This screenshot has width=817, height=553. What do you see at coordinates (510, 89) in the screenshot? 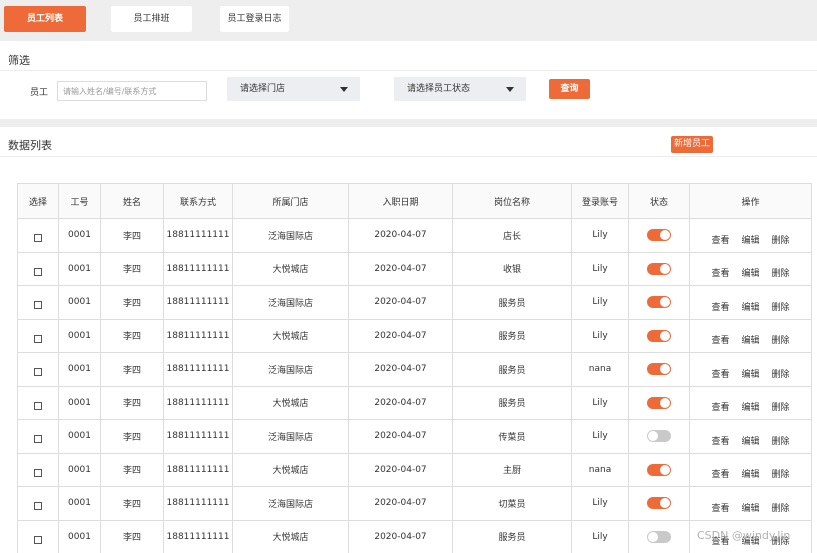
I see `caret-down-icon` at bounding box center [510, 89].